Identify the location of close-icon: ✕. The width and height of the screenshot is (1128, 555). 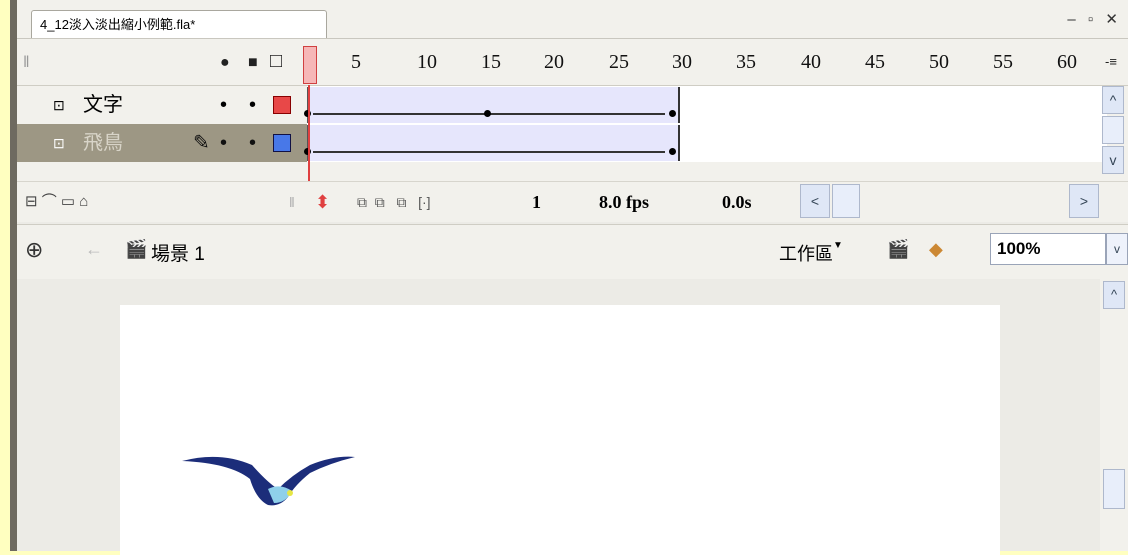
(1113, 19).